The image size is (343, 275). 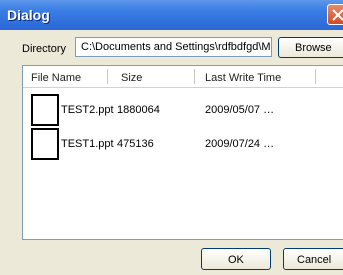 I want to click on browse-button-label: Browse, so click(x=313, y=48).